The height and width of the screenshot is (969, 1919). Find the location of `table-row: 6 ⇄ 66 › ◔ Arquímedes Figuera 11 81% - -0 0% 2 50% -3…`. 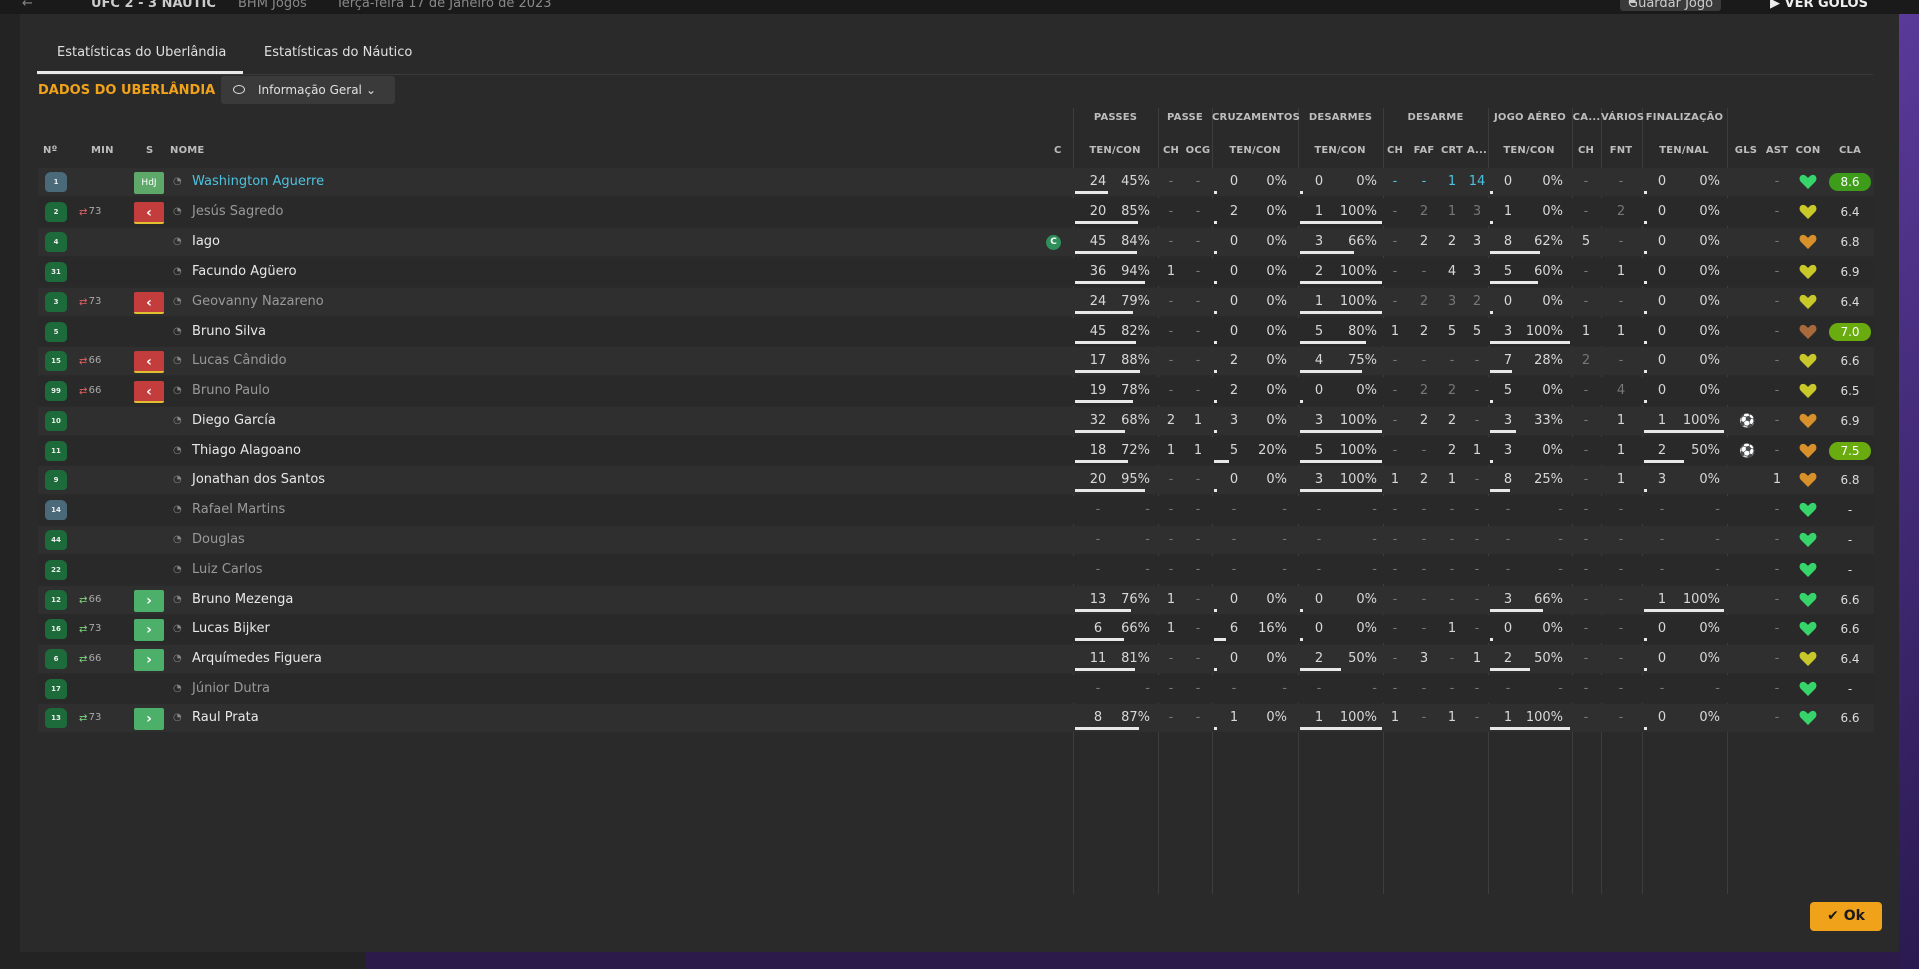

table-row: 6 ⇄ 66 › ◔ Arquímedes Figuera 11 81% - -0 0% 2 50% -3… is located at coordinates (956, 659).